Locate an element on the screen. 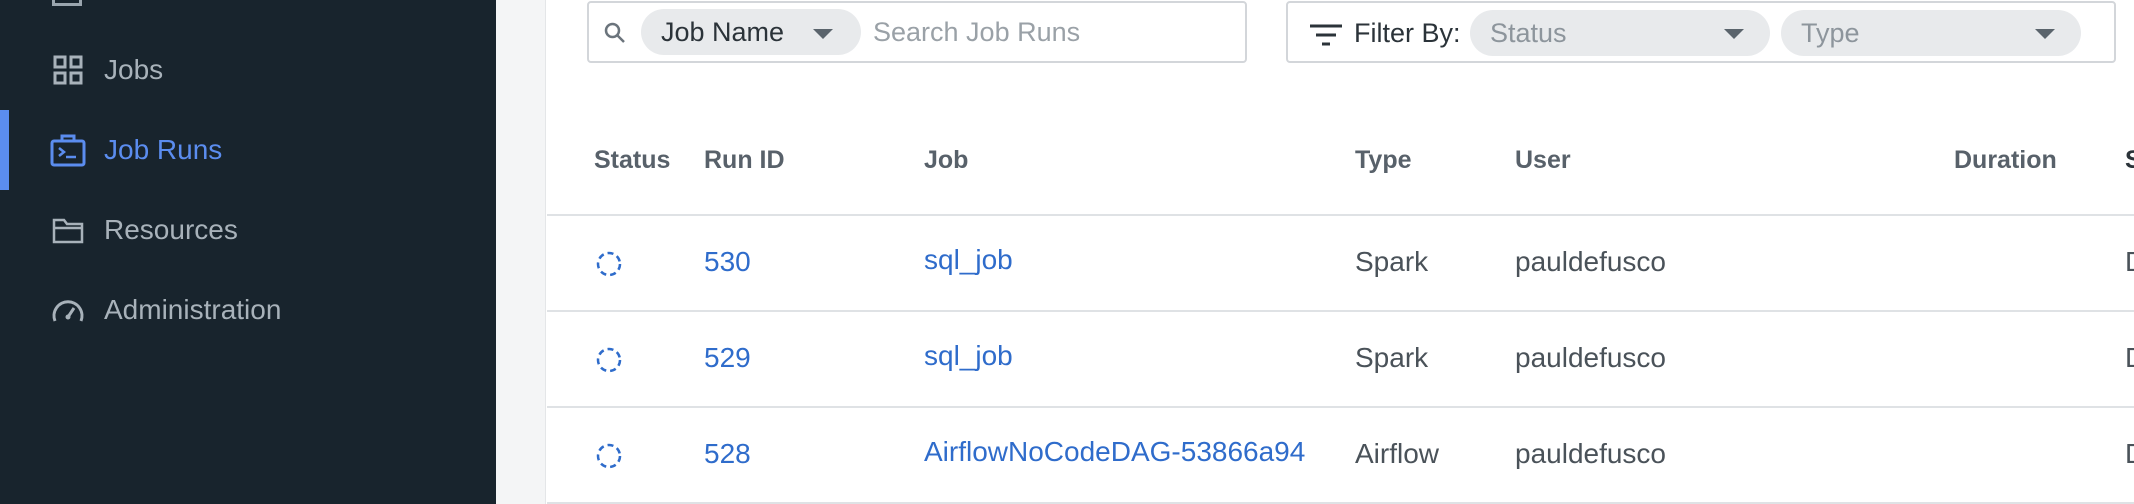 This screenshot has height=504, width=2134. search-field-selector: Job Name is located at coordinates (751, 32).